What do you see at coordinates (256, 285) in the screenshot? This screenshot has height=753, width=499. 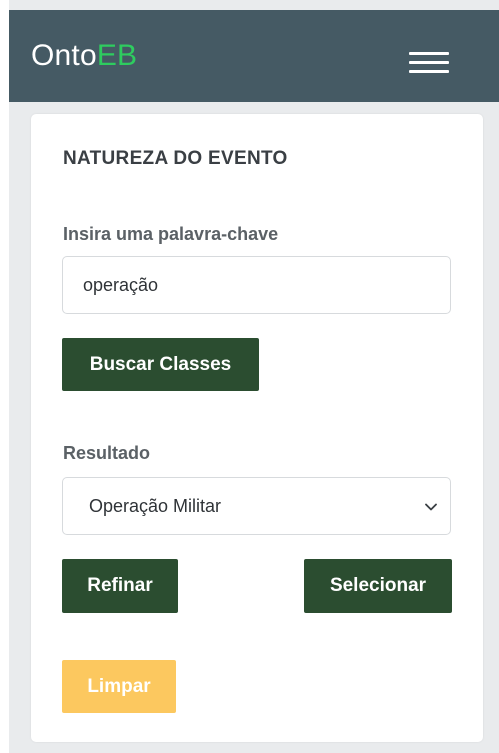 I see `keyword-input` at bounding box center [256, 285].